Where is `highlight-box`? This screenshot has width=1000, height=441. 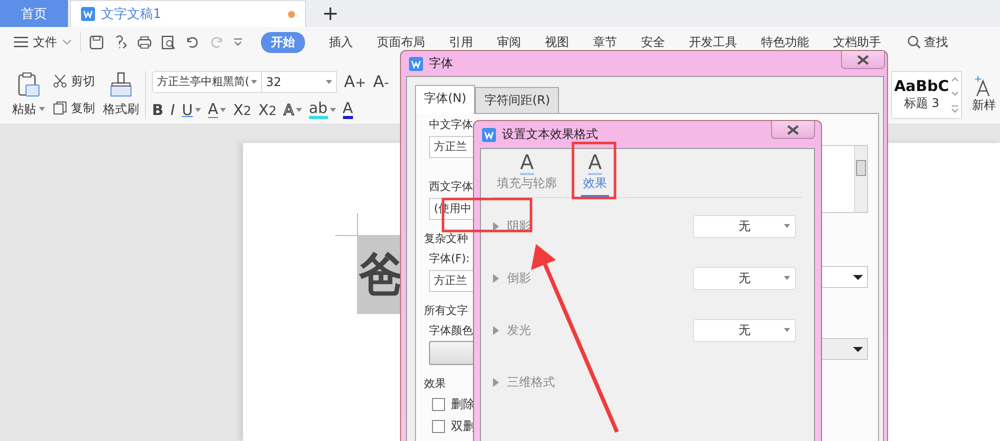
highlight-box is located at coordinates (594, 171).